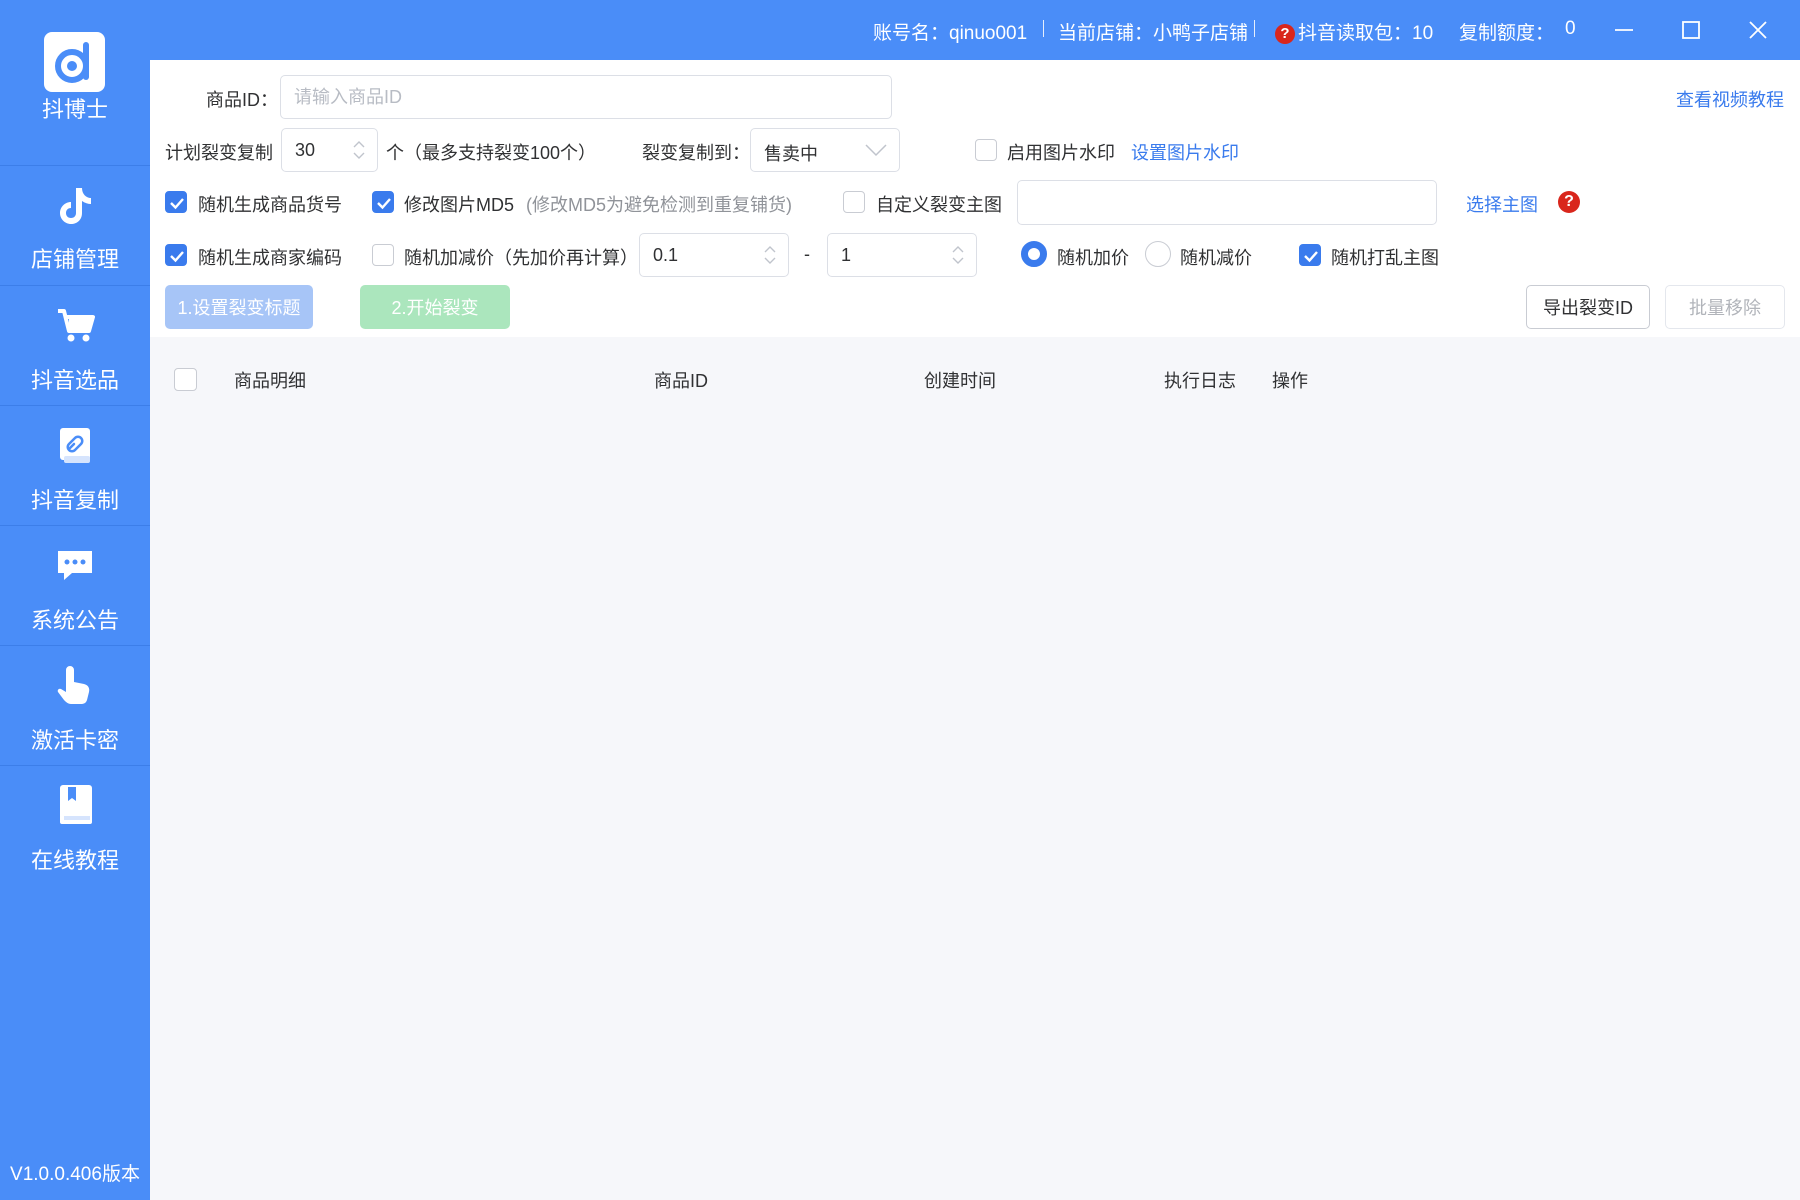  I want to click on select-all-checkbox, so click(185, 379).